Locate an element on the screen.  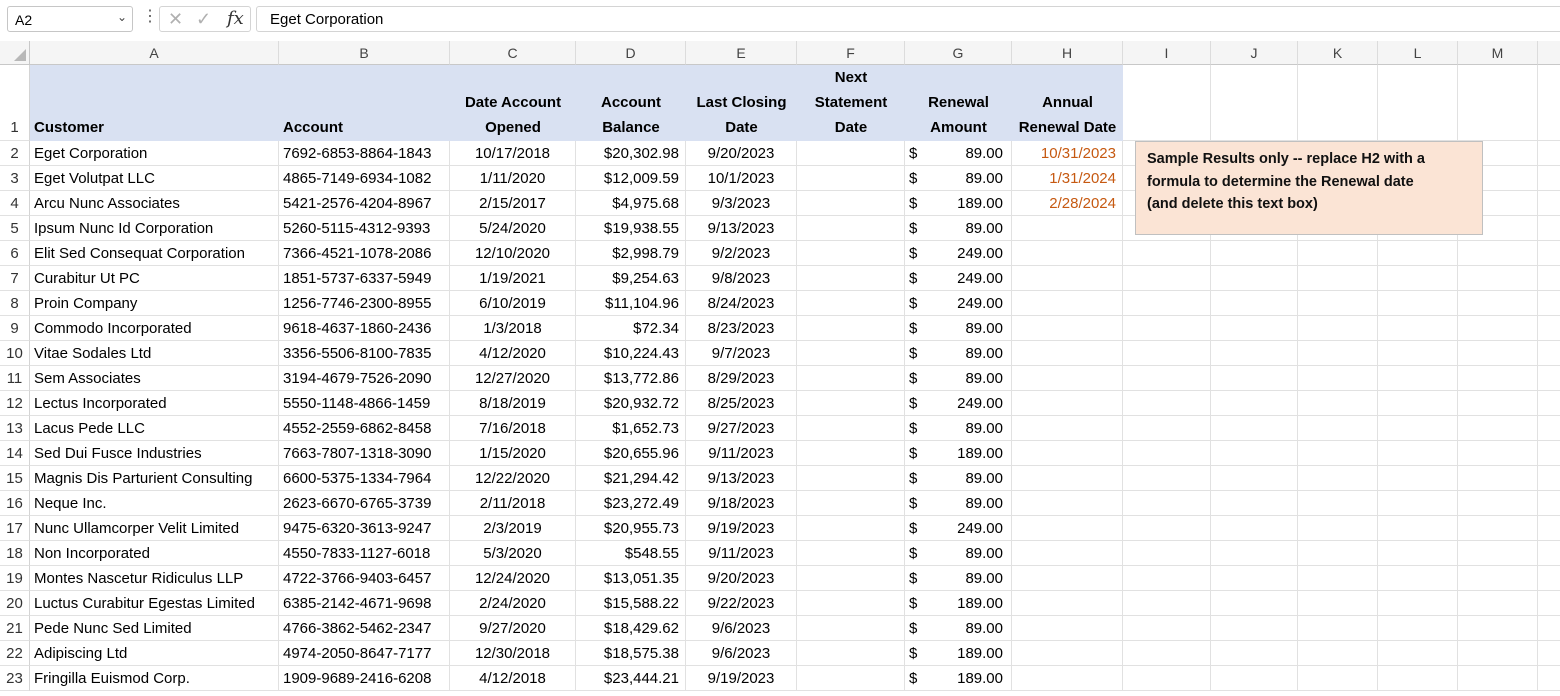
cell-balance: $20,655.96 is located at coordinates (631, 453).